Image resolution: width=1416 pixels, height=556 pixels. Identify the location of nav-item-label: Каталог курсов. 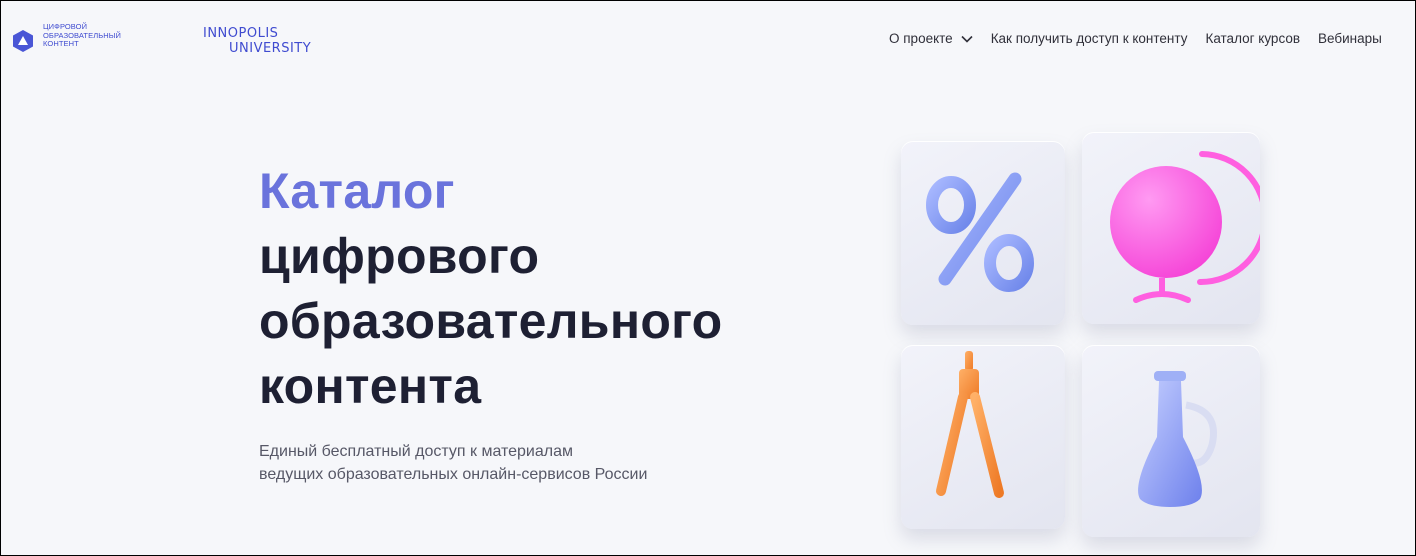
(1253, 38).